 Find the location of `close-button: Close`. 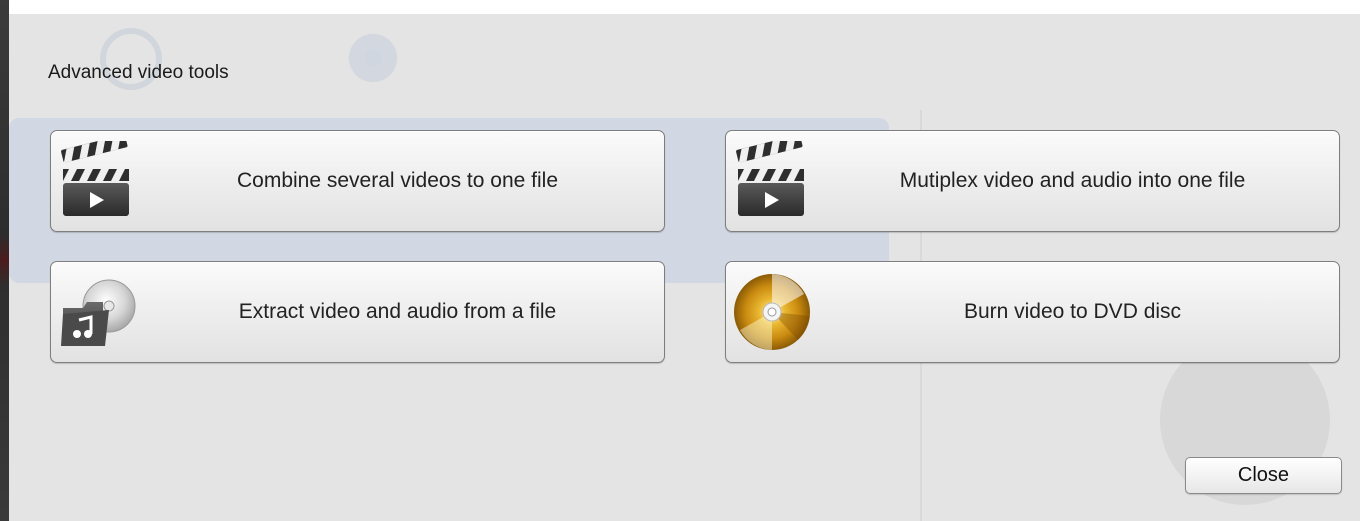

close-button: Close is located at coordinates (1263, 475).